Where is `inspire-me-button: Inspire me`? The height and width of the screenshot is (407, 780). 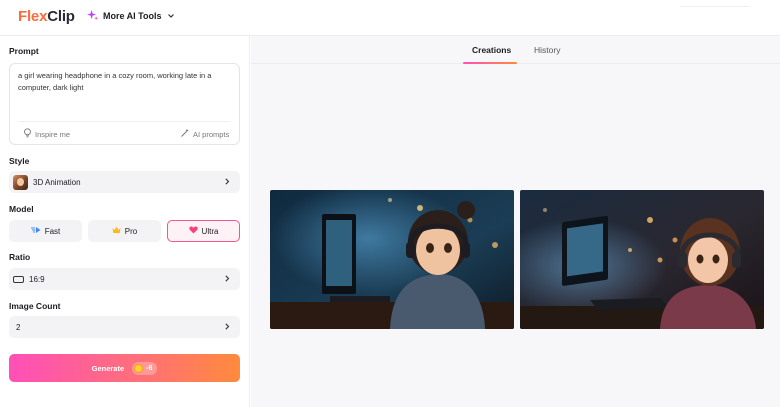
inspire-me-button: Inspire me is located at coordinates (46, 134).